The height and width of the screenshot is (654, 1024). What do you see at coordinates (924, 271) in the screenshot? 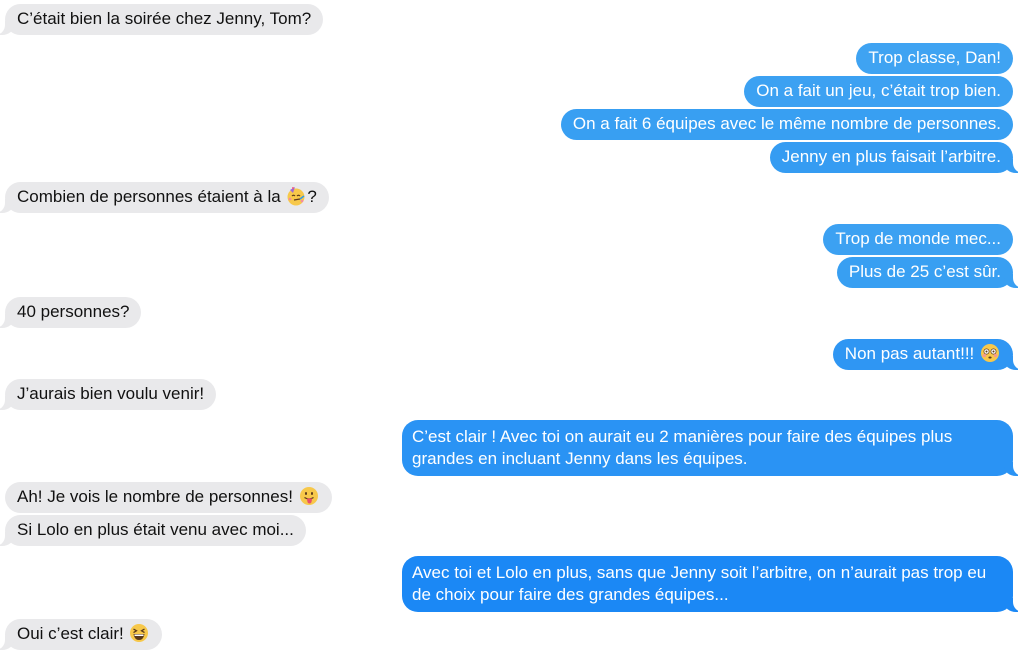
I see `message-text: Plus de 25 c’est sûr.` at bounding box center [924, 271].